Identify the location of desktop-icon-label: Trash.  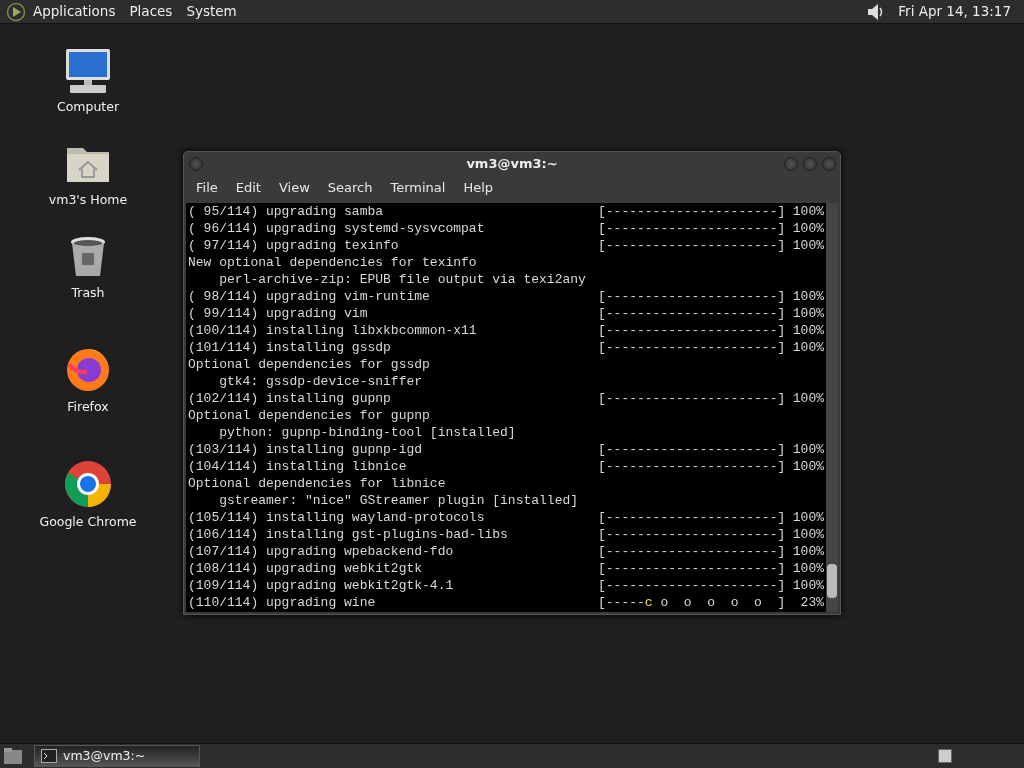
(88, 293).